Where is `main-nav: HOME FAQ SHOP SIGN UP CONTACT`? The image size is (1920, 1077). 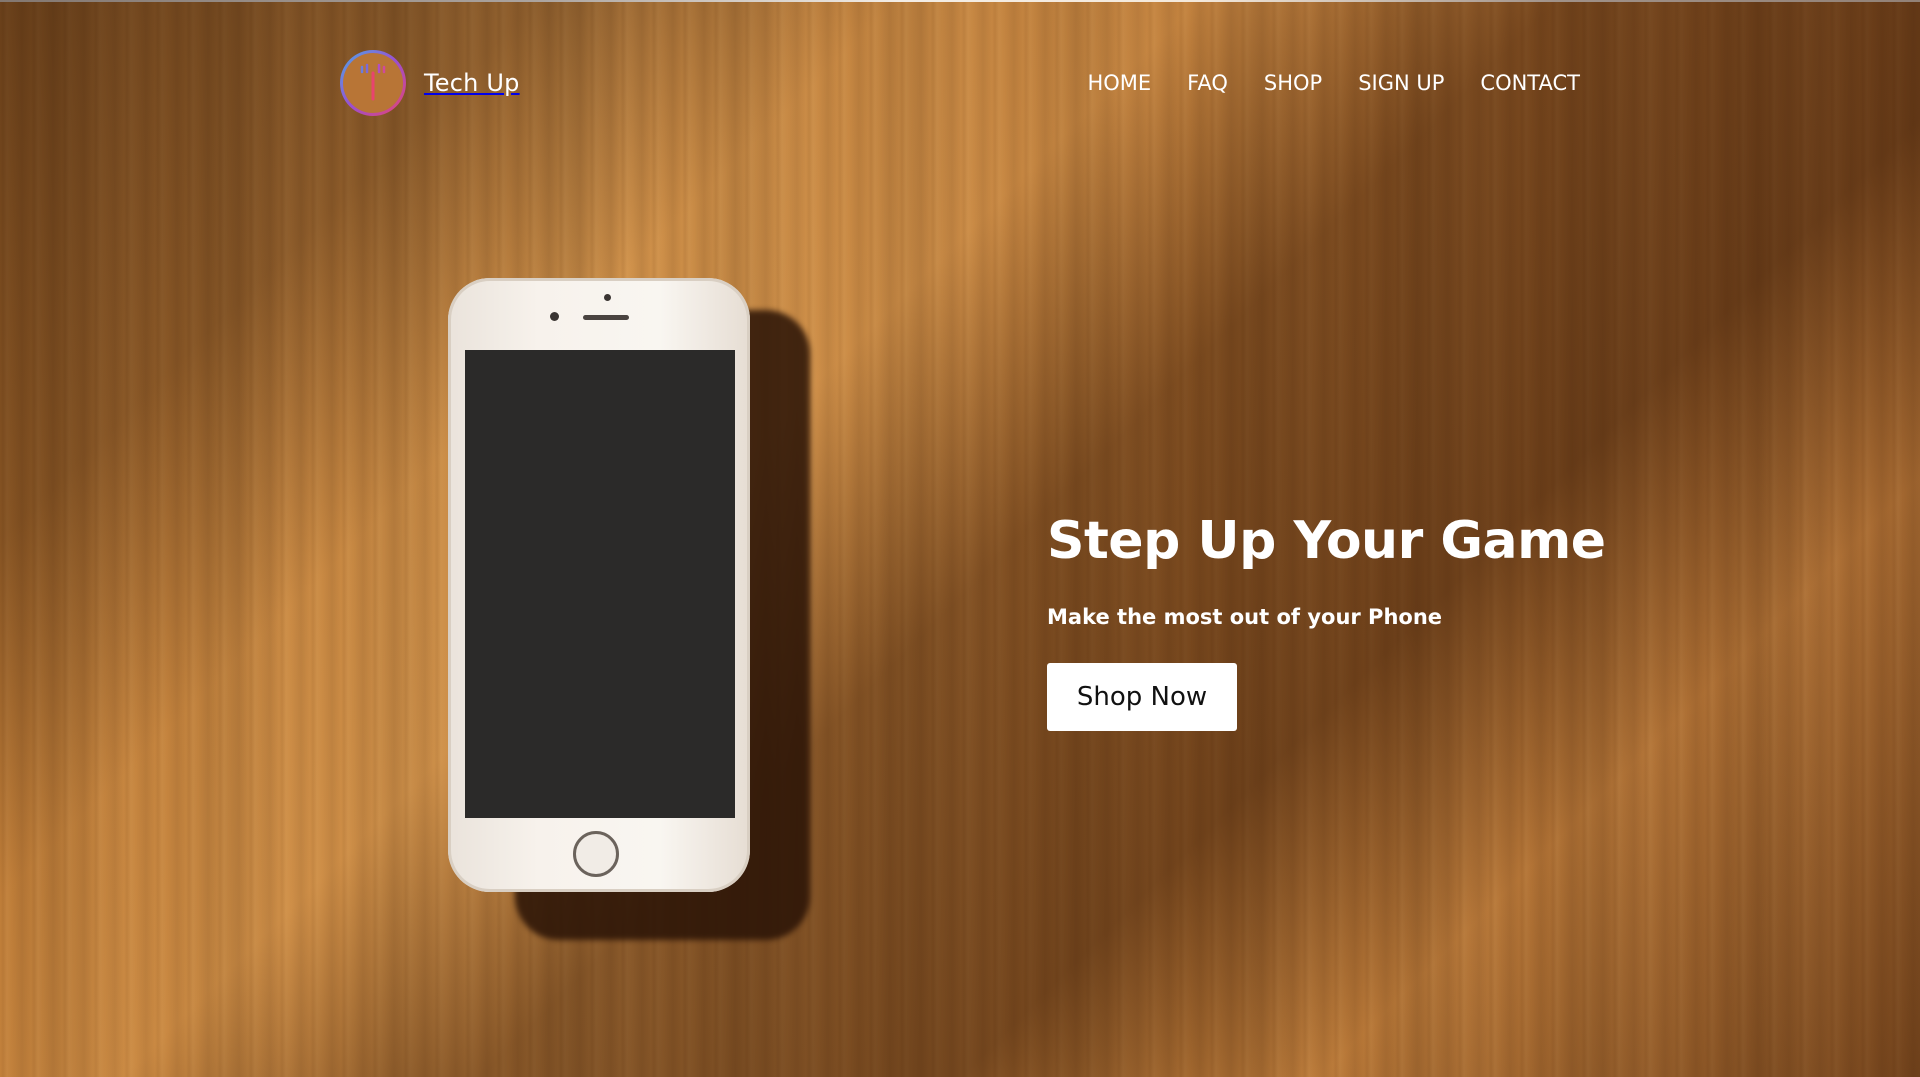 main-nav: HOME FAQ SHOP SIGN UP CONTACT is located at coordinates (1315, 83).